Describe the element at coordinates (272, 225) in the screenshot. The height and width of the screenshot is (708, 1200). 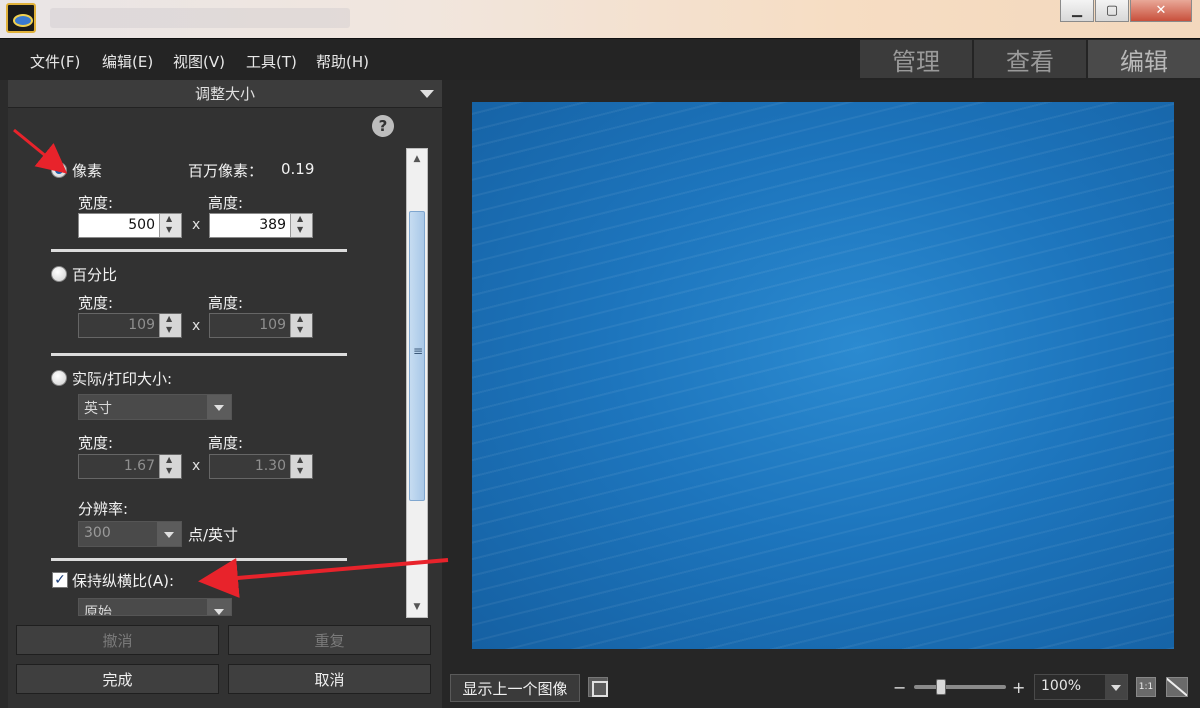
I see `pixels-height-value: 389` at that location.